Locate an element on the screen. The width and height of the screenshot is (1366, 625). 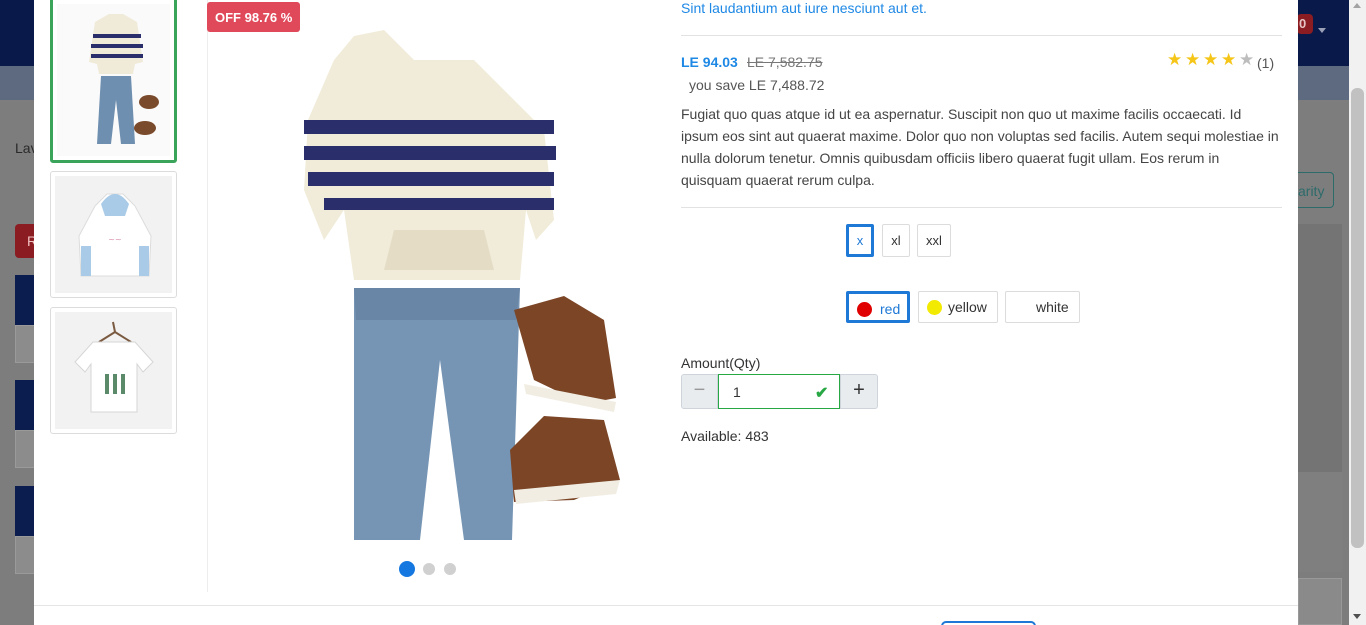
size-option-xxl: xxl is located at coordinates (934, 240).